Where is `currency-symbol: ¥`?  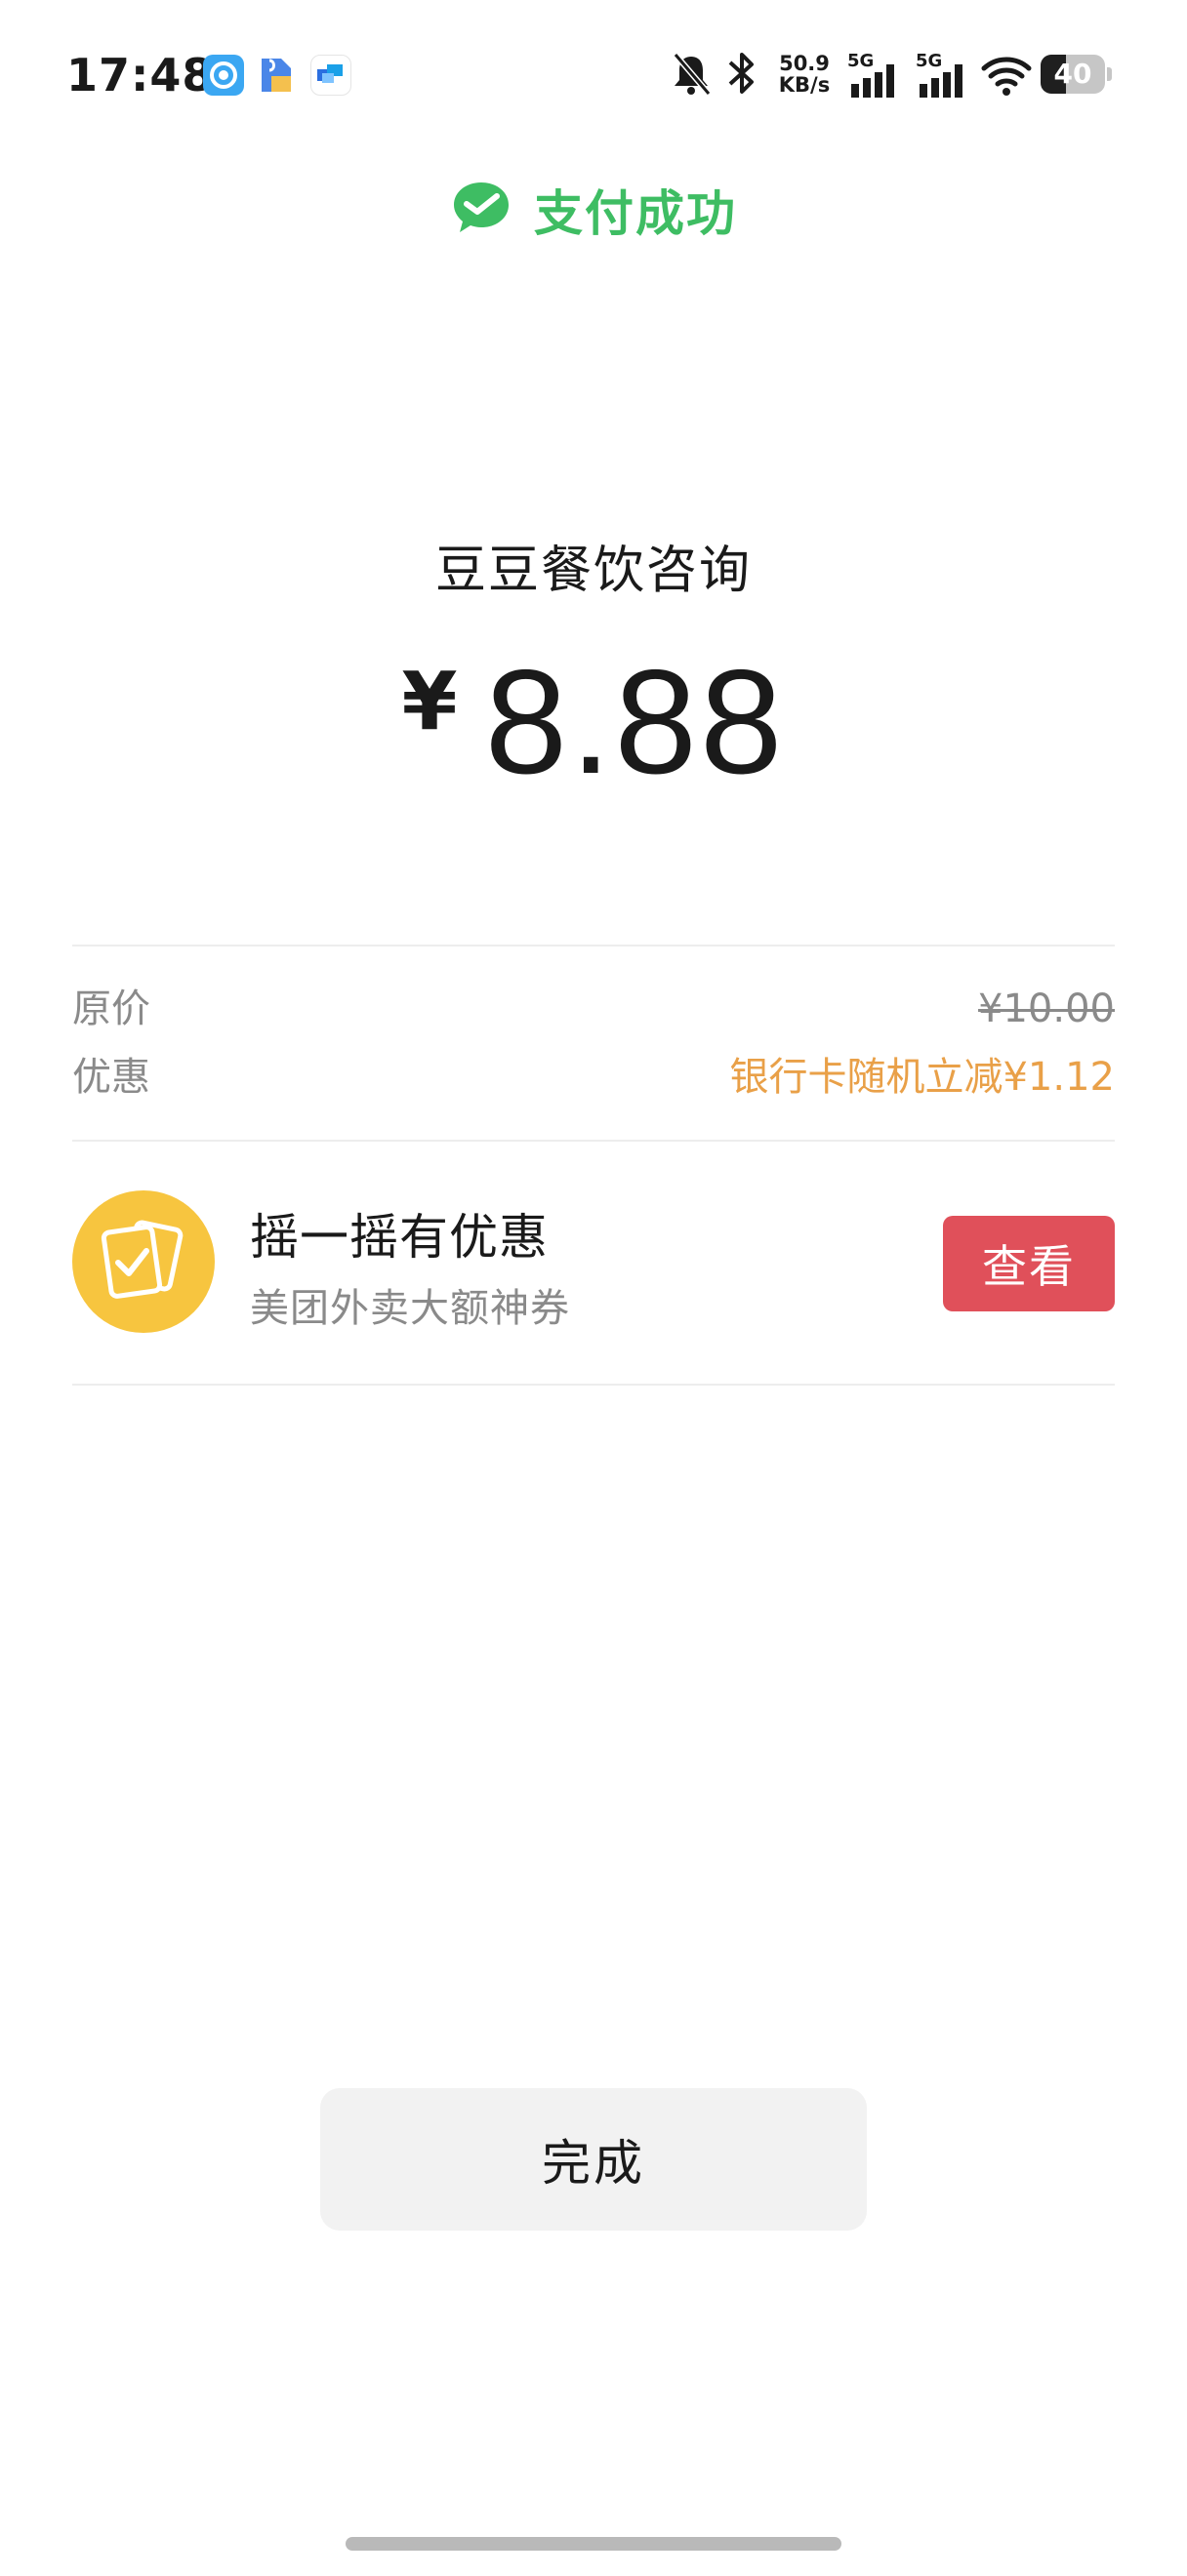 currency-symbol: ¥ is located at coordinates (429, 702).